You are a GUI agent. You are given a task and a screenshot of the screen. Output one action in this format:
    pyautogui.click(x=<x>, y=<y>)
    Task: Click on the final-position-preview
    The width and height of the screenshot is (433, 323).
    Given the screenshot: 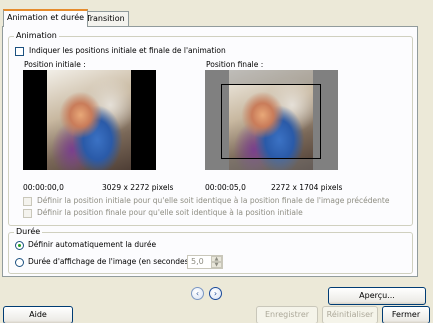 What is the action you would take?
    pyautogui.click(x=271, y=120)
    